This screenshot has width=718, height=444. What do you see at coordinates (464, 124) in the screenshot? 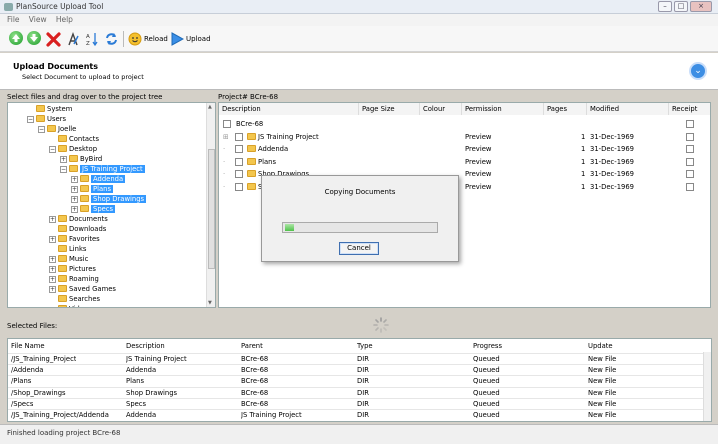
I see `project-row: BCre-68` at bounding box center [464, 124].